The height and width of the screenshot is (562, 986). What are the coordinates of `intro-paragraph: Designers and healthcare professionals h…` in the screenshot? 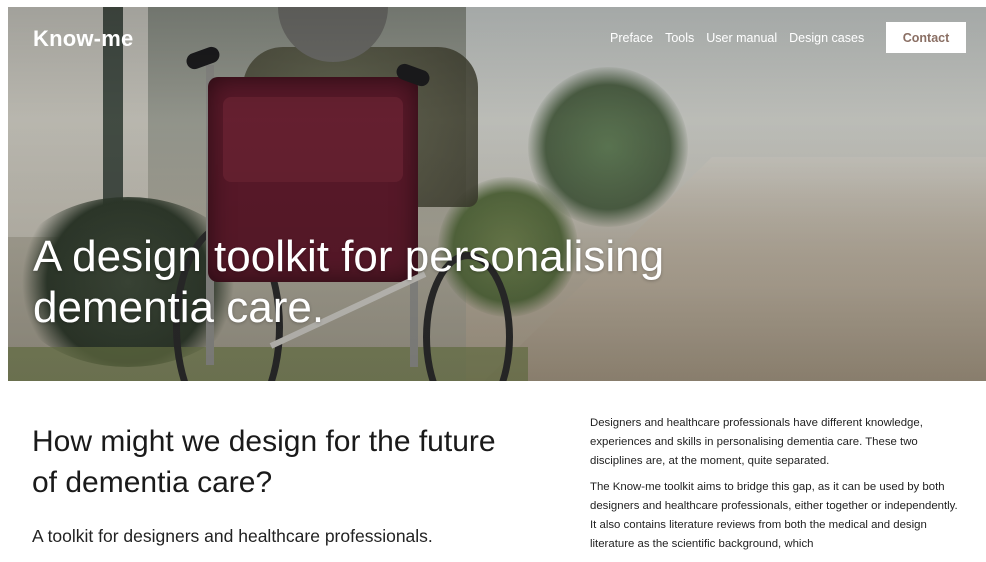 It's located at (756, 442).